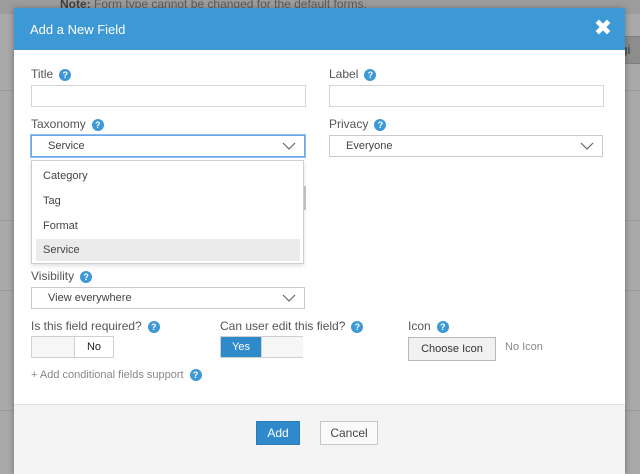  I want to click on conditional-label: Add conditional fields support, so click(110, 375).